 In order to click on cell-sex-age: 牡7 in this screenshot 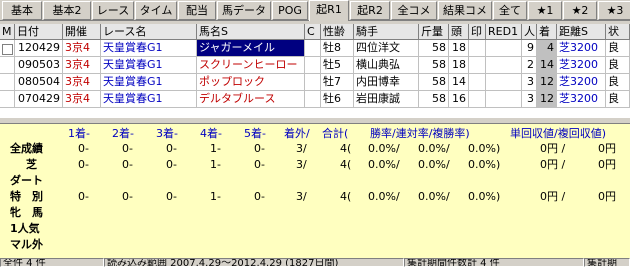, I will do `click(337, 82)`.